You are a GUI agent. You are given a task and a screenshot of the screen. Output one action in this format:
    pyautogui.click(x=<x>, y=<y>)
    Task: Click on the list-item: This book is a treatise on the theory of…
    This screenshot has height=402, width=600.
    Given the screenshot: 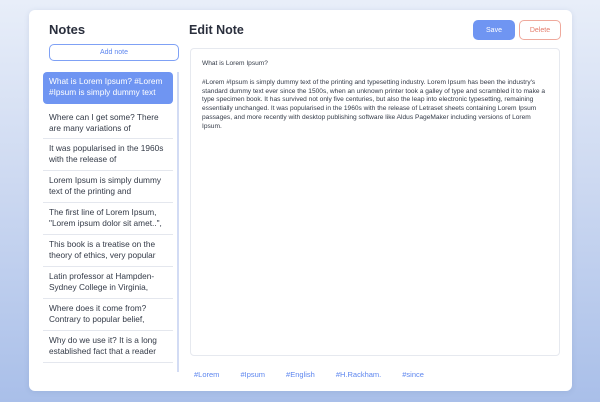 What is the action you would take?
    pyautogui.click(x=108, y=251)
    